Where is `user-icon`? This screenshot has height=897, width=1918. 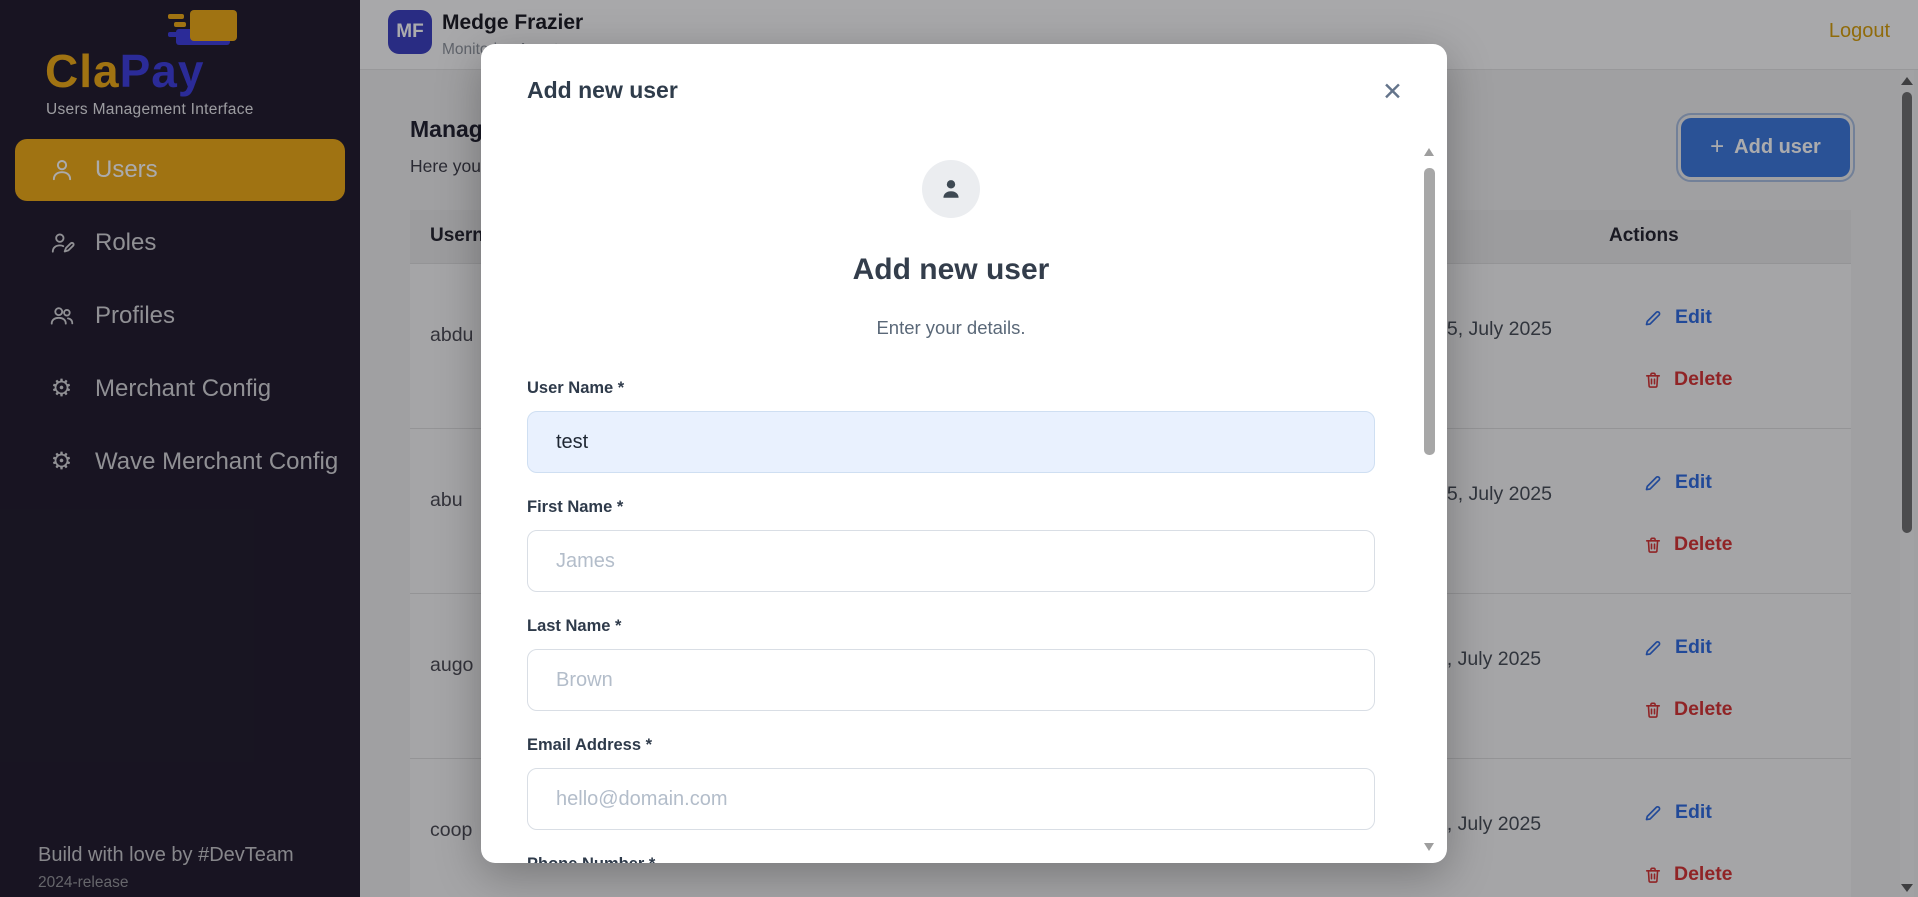
user-icon is located at coordinates (951, 189).